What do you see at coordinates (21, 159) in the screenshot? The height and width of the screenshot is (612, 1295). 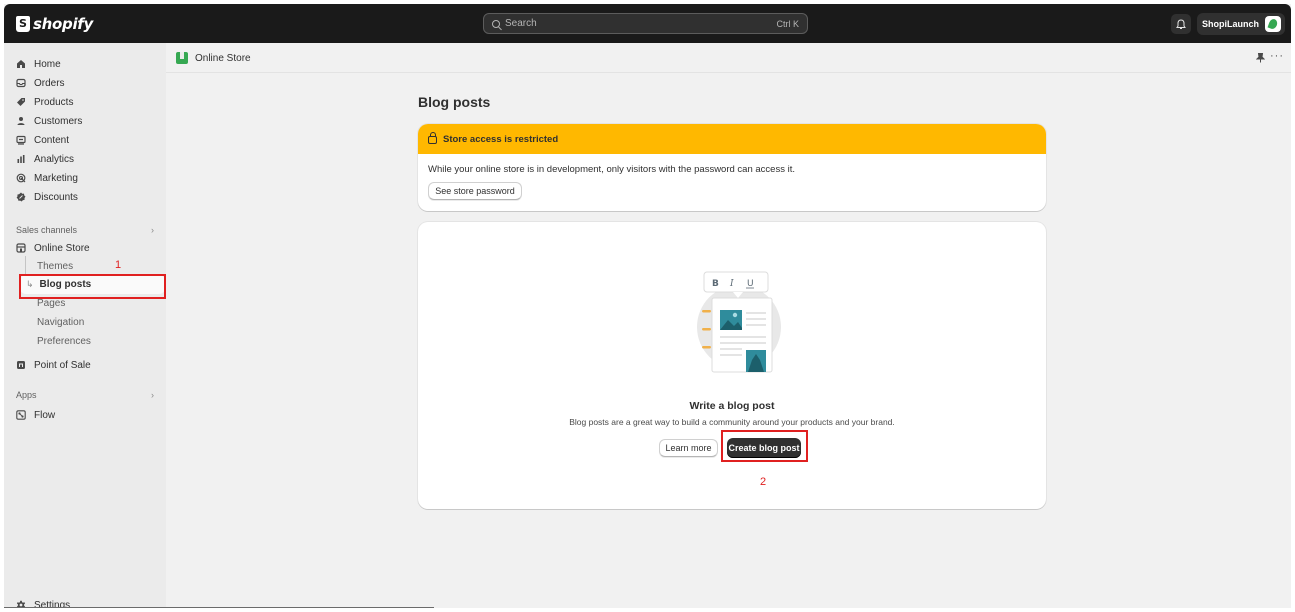 I see `bar-chart-icon` at bounding box center [21, 159].